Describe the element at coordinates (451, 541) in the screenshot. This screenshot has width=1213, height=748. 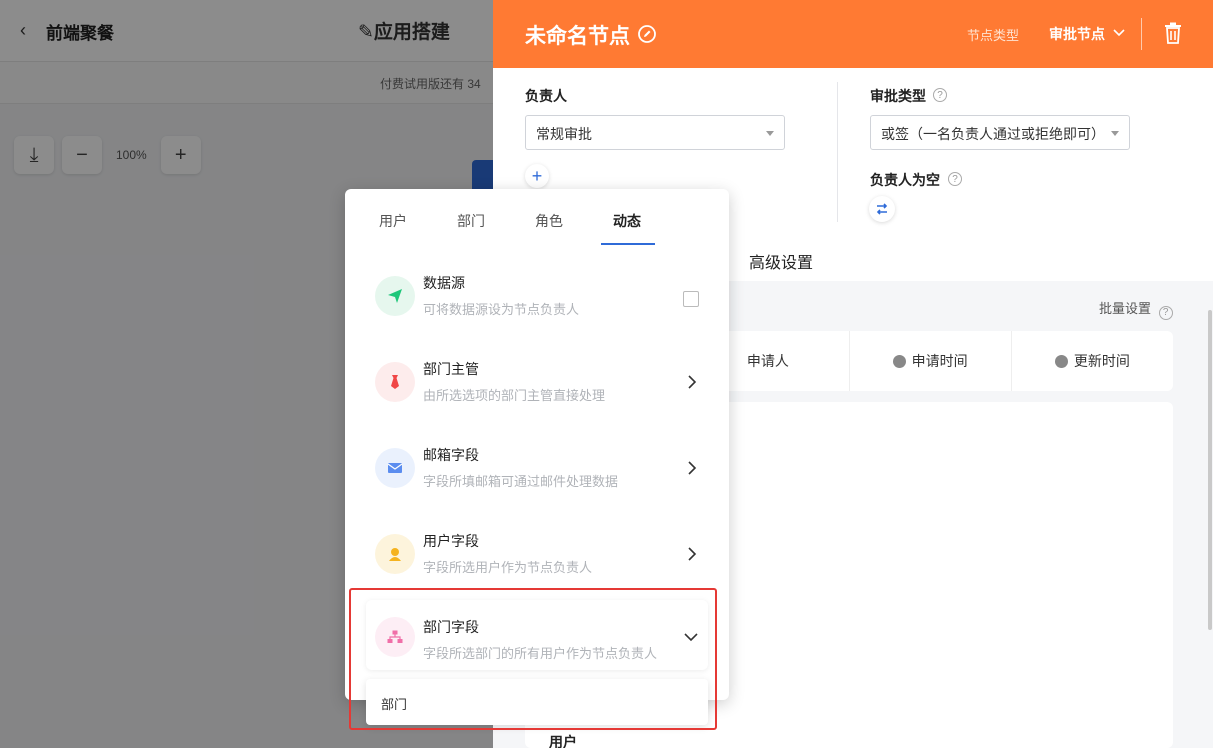
I see `option-title: 用户字段` at that location.